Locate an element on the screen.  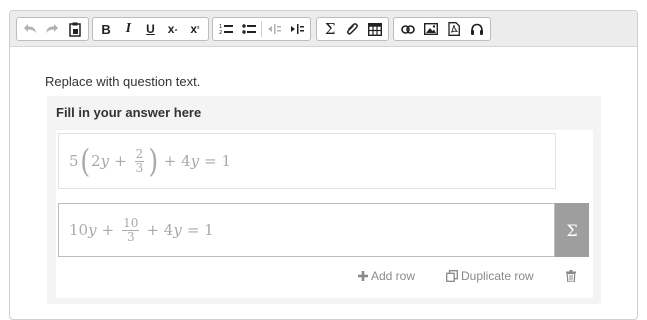
toolbar-separator is located at coordinates (261, 29).